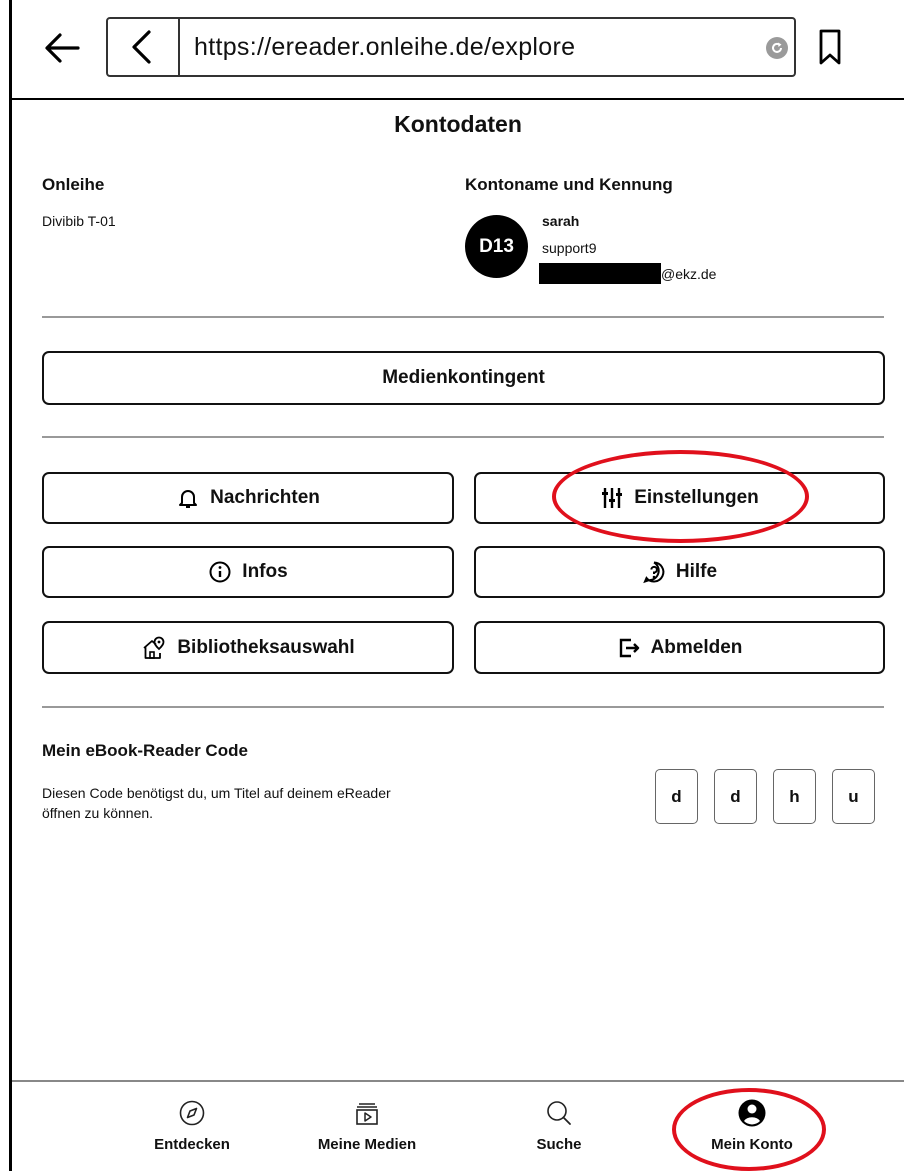 Image resolution: width=904 pixels, height=1173 pixels. What do you see at coordinates (559, 1113) in the screenshot?
I see `search-icon` at bounding box center [559, 1113].